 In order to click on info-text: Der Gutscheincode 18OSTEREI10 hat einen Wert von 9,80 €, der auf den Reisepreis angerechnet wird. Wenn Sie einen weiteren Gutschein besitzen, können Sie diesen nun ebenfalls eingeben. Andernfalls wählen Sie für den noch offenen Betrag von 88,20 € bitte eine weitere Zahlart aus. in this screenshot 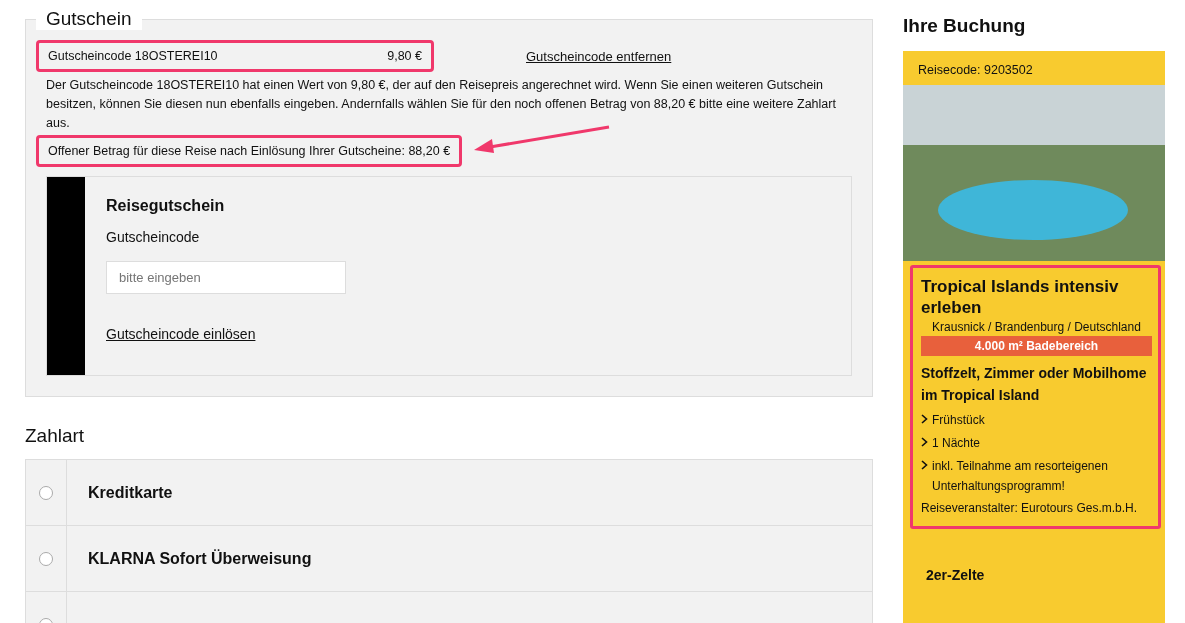, I will do `click(441, 104)`.